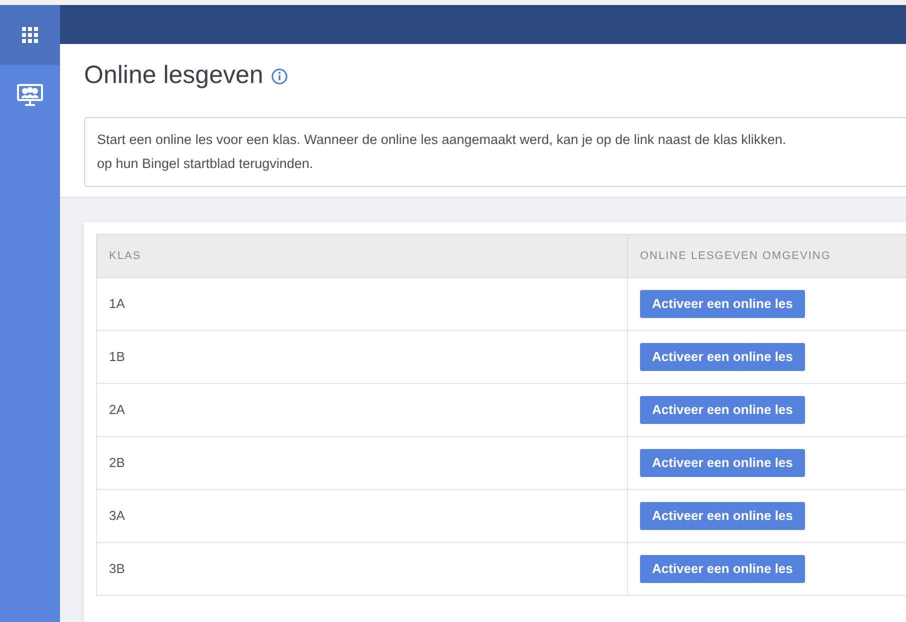 This screenshot has height=622, width=906. What do you see at coordinates (362, 463) in the screenshot?
I see `class-cell: 2B` at bounding box center [362, 463].